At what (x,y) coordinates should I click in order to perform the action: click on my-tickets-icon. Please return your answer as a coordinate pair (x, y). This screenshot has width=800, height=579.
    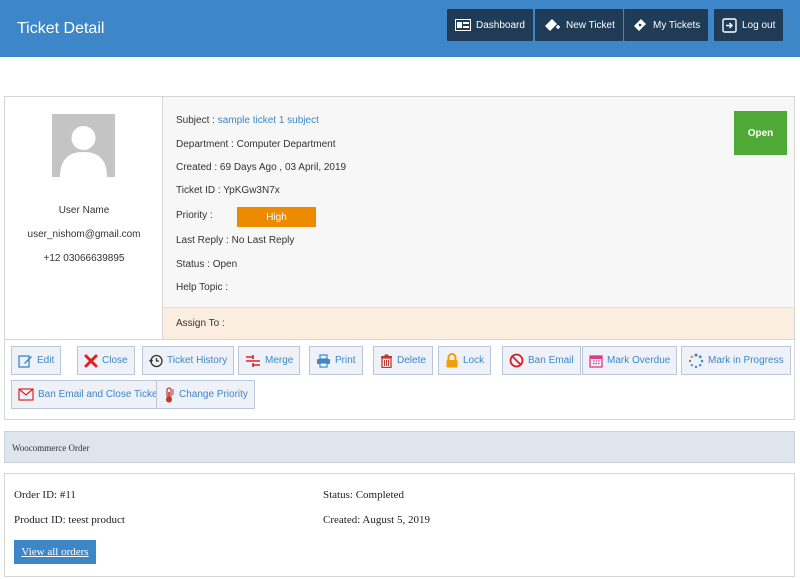
    Looking at the image, I should click on (640, 25).